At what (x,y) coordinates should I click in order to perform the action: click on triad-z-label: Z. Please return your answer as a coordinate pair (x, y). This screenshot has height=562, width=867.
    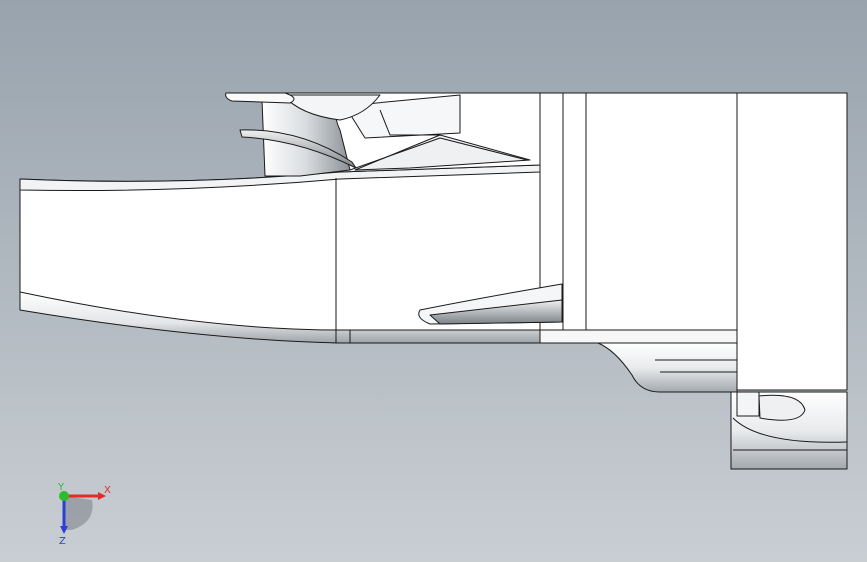
    Looking at the image, I should click on (62, 541).